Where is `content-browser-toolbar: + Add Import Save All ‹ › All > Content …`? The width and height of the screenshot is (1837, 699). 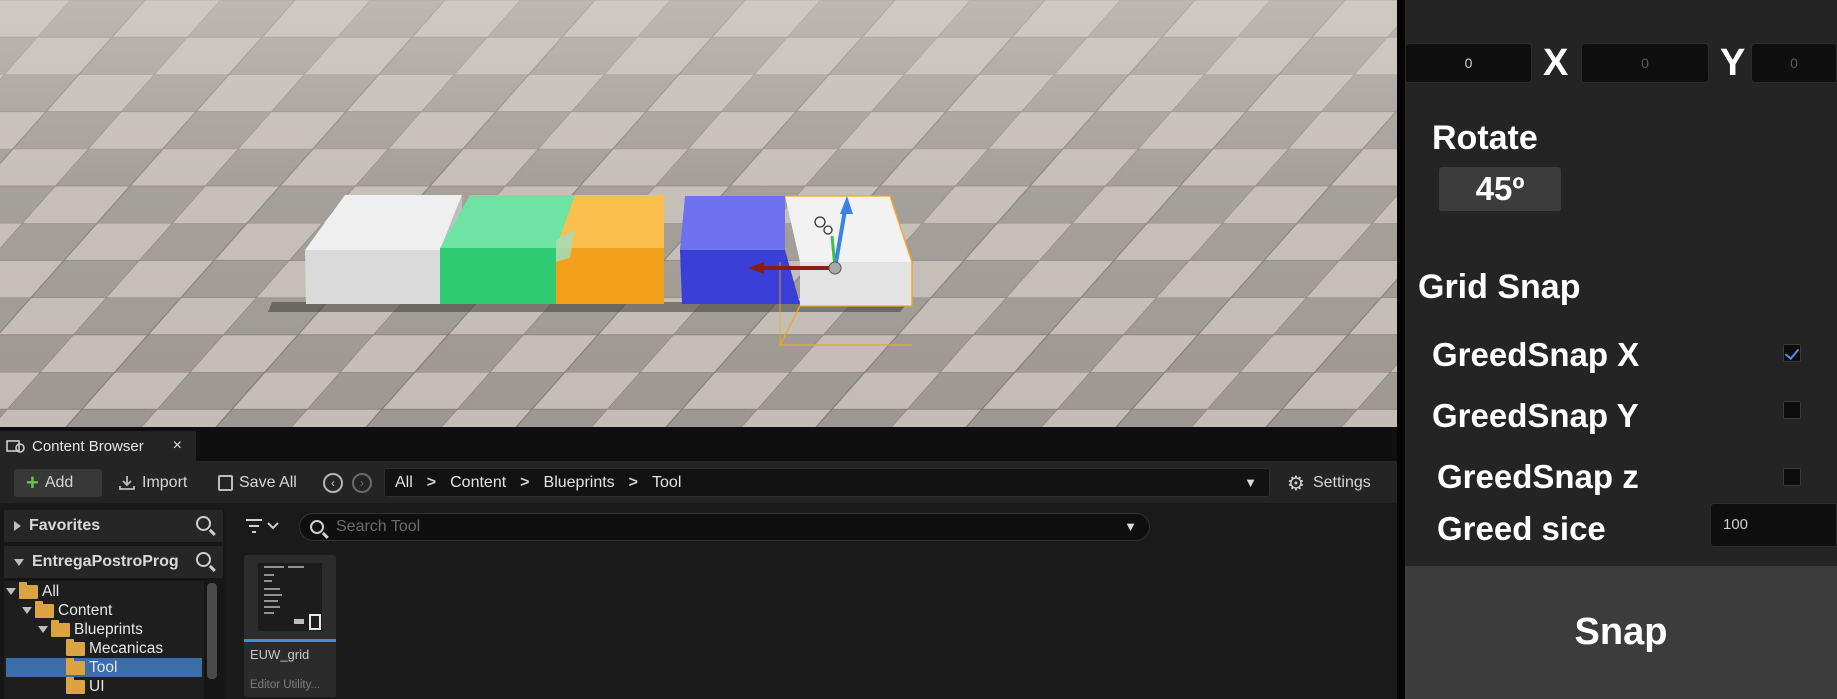 content-browser-toolbar: + Add Import Save All ‹ › All > Content … is located at coordinates (698, 482).